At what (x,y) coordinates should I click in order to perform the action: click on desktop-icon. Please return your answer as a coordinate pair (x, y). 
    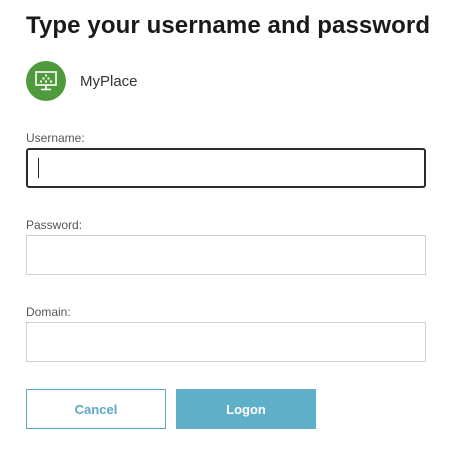
    Looking at the image, I should click on (46, 81).